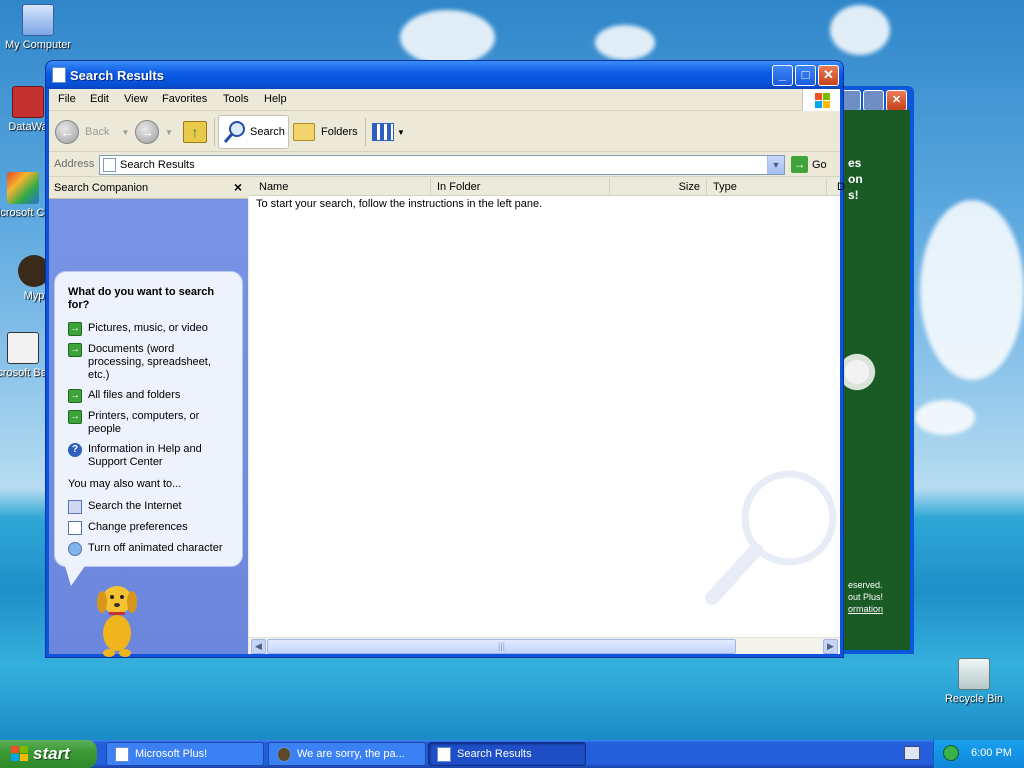 This screenshot has height=768, width=1024. I want to click on footer-text: eserved., so click(865, 585).